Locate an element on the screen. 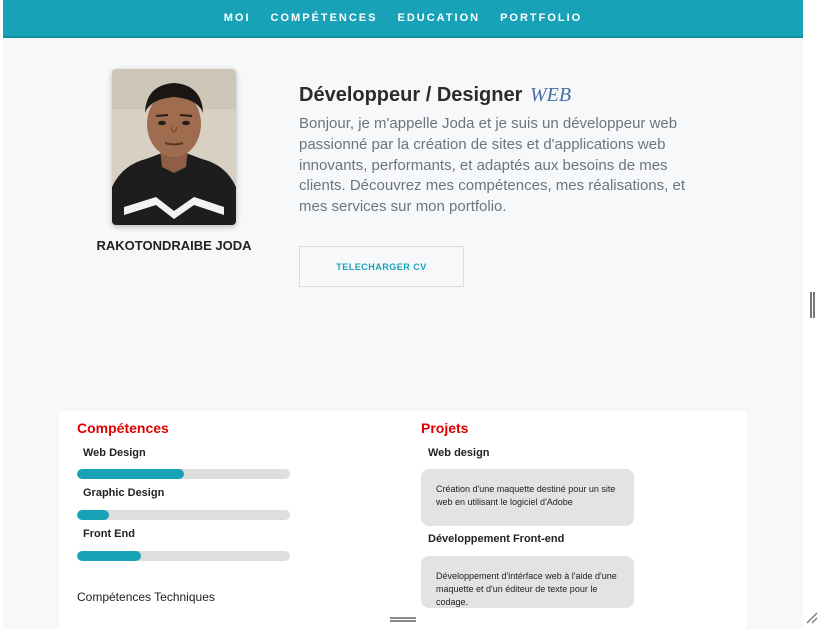  skill-bar-front-end is located at coordinates (183, 556).